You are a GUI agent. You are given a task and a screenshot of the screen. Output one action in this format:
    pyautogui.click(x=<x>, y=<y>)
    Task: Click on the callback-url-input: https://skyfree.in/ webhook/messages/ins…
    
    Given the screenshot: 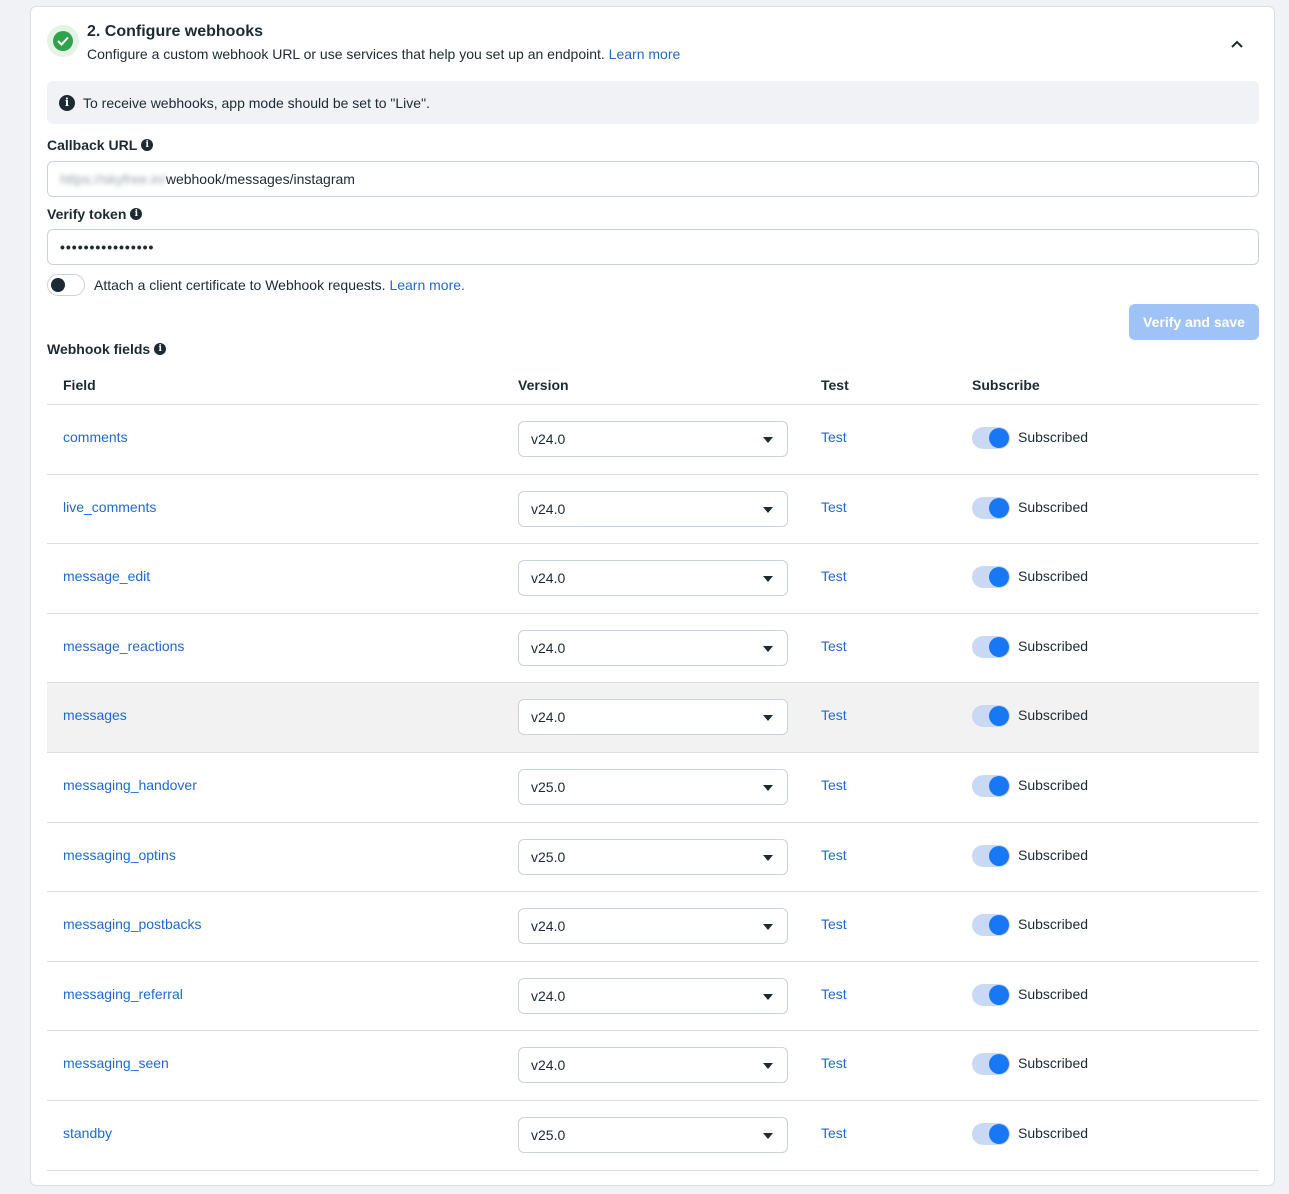 What is the action you would take?
    pyautogui.click(x=653, y=179)
    